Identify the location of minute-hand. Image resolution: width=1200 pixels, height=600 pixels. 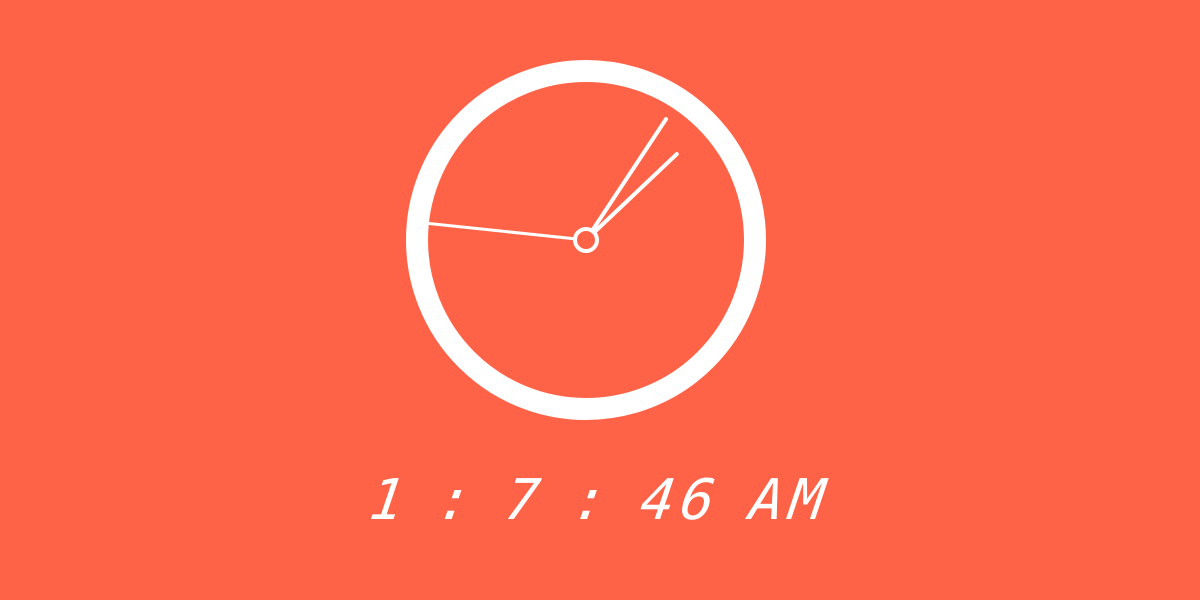
(631, 197).